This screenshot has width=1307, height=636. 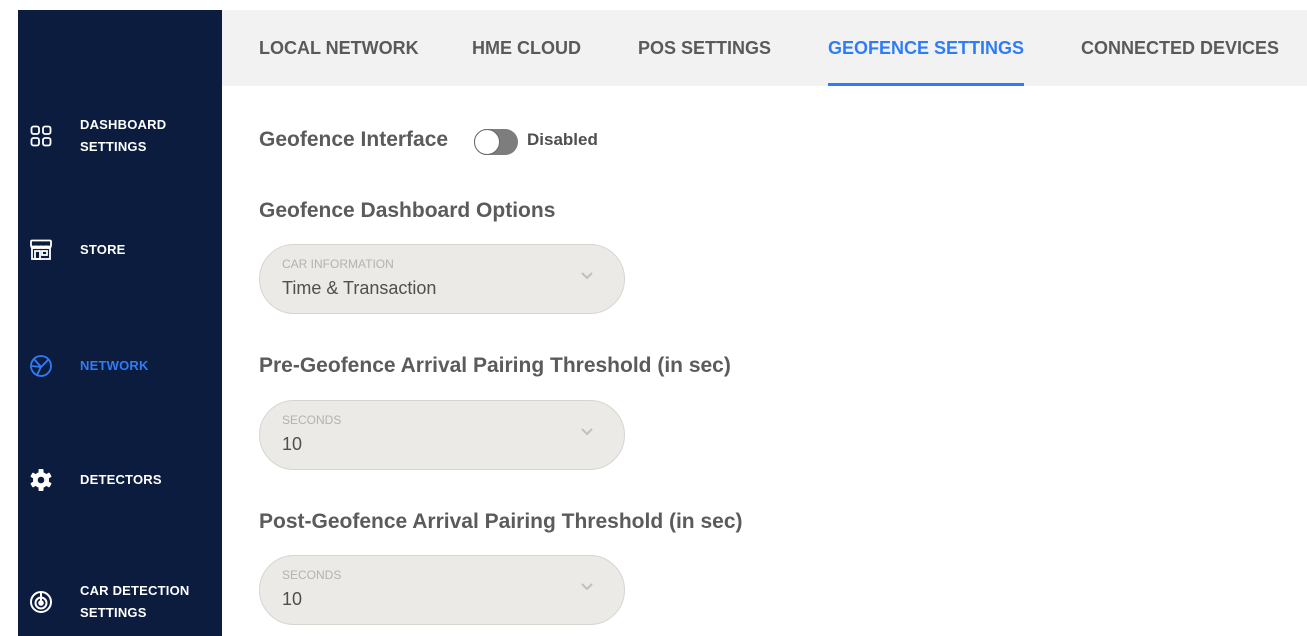 I want to click on sidebar-item-car-detection-settings: CAR DETECTION SETTINGS, so click(x=120, y=602).